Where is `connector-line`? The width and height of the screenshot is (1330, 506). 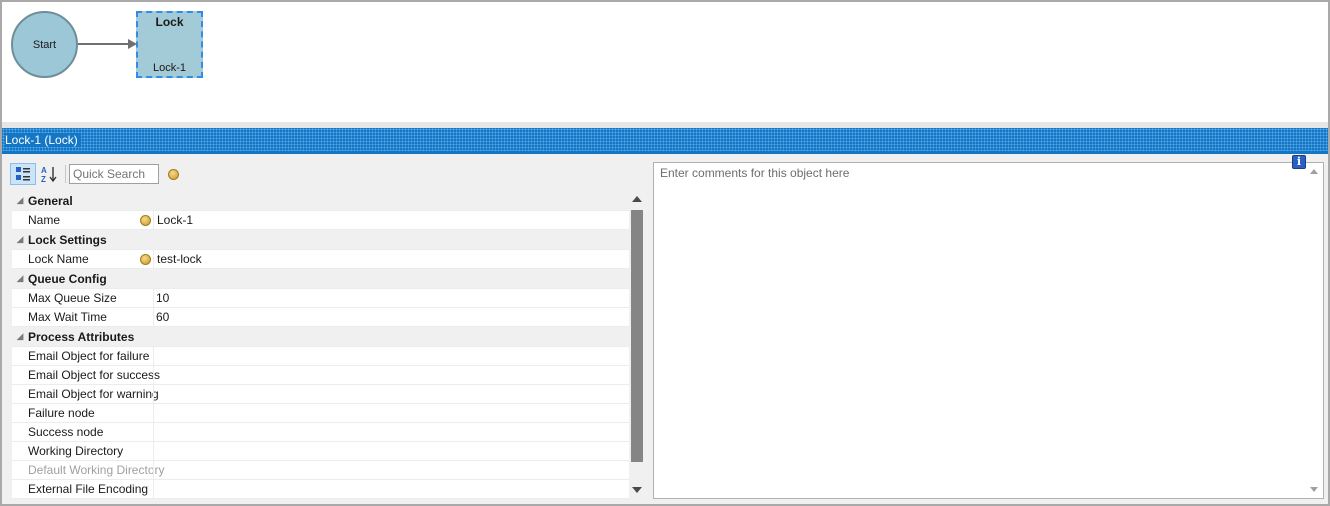 connector-line is located at coordinates (104, 44).